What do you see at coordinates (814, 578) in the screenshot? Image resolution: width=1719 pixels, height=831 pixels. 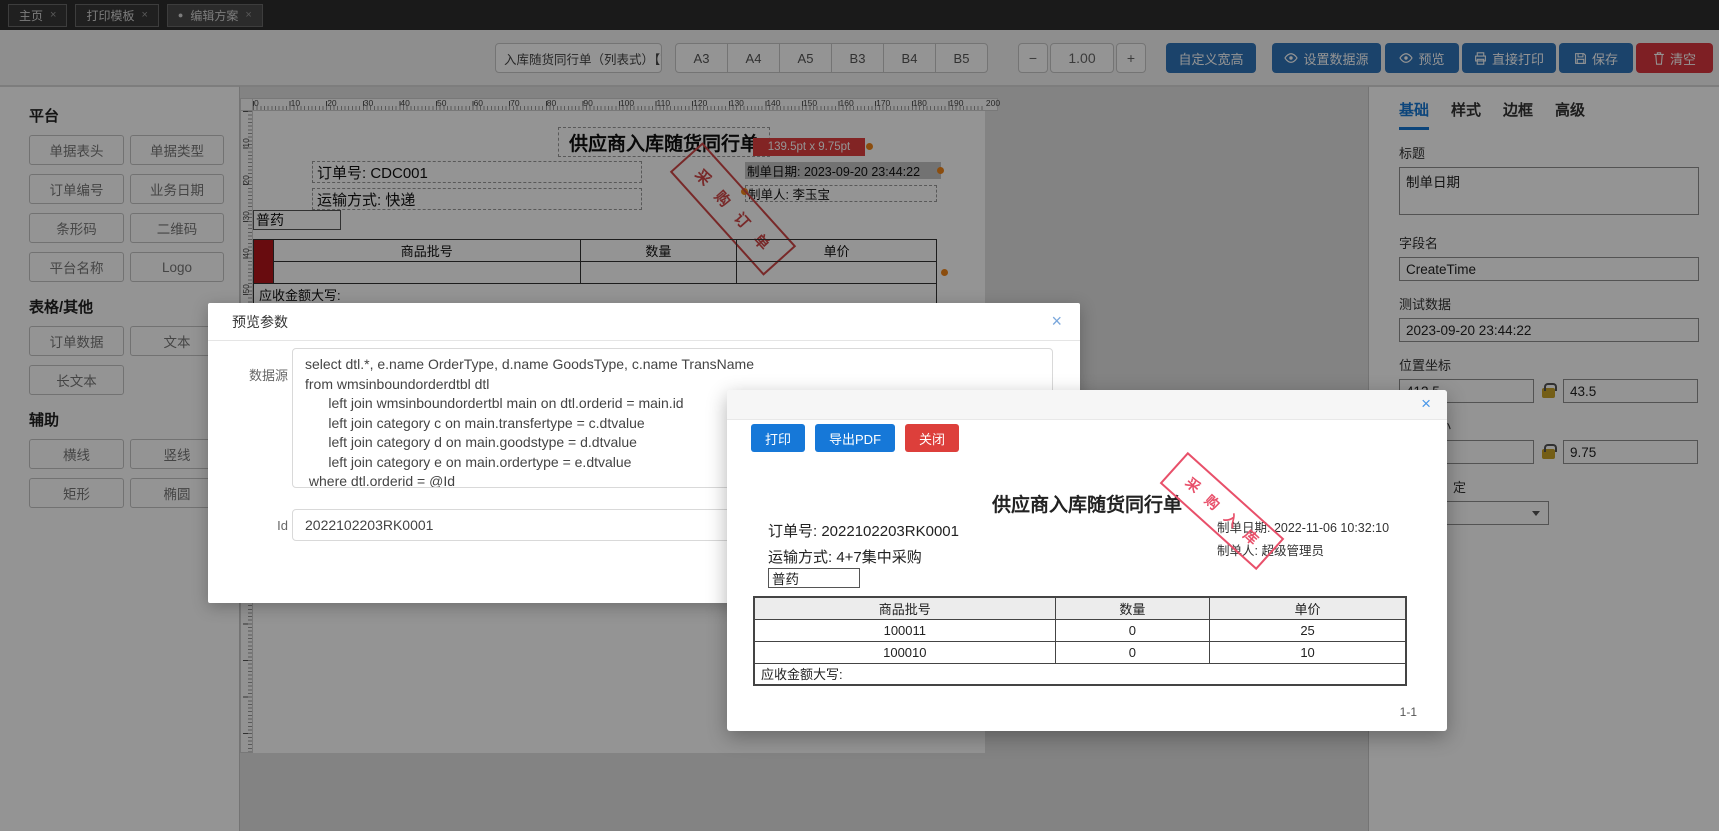 I see `preview-drug-type: 普药` at bounding box center [814, 578].